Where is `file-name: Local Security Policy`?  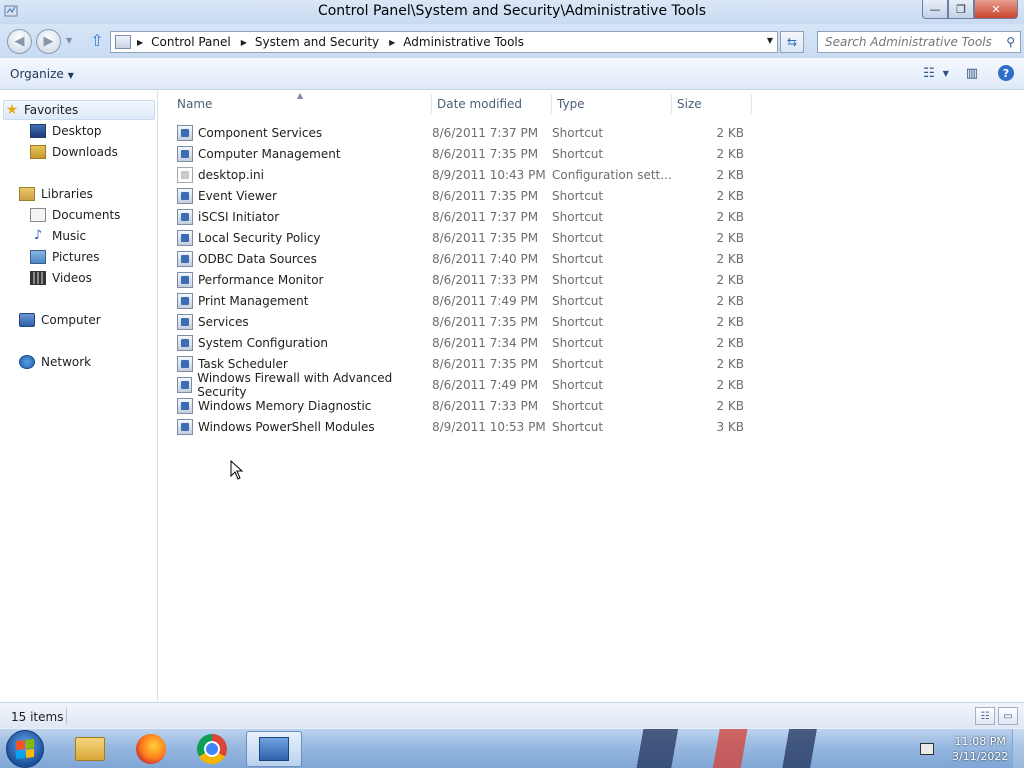
file-name: Local Security Policy is located at coordinates (259, 237).